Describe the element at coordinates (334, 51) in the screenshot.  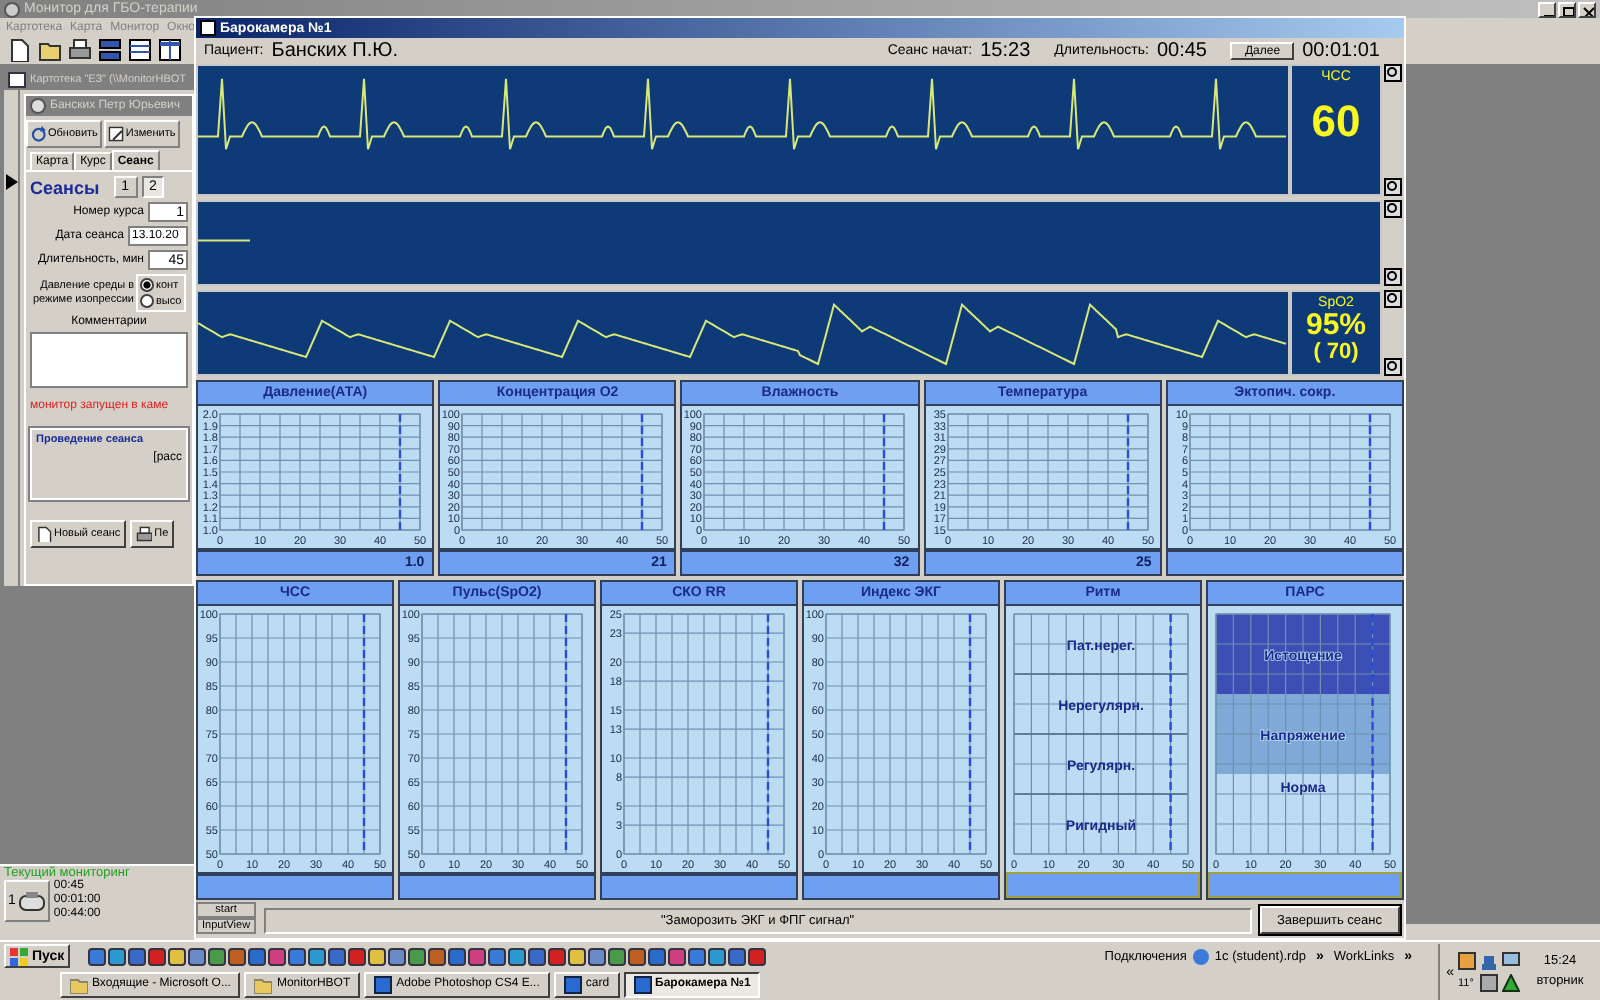
I see `patient-name: Банских П.Ю.` at that location.